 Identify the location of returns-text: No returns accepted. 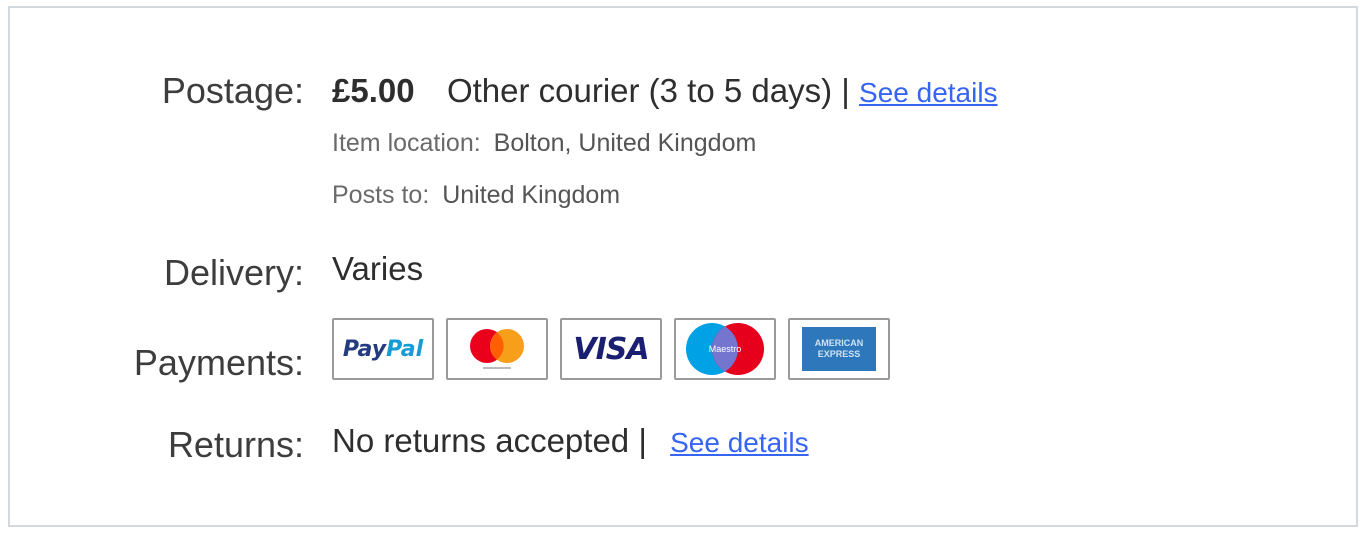
(481, 440).